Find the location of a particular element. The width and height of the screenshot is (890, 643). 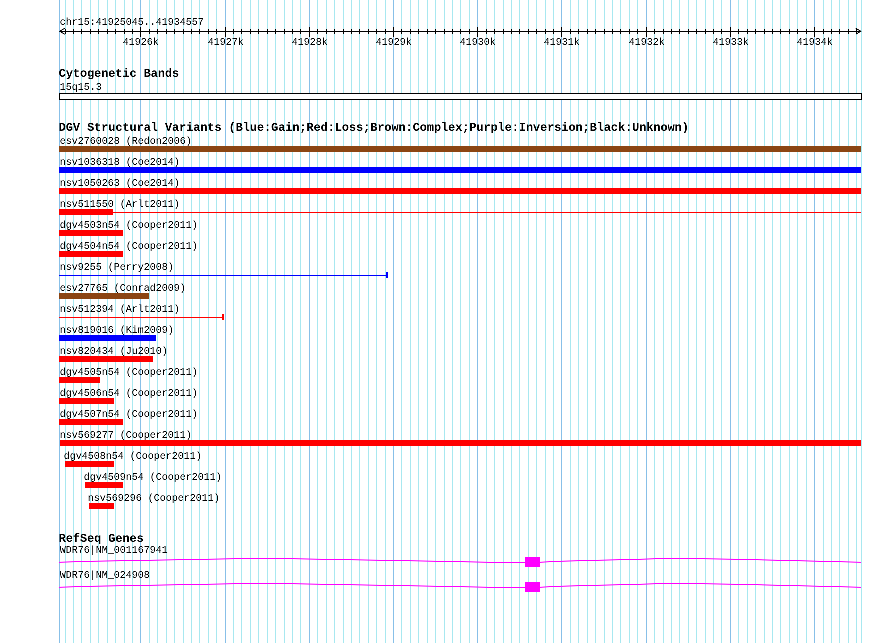

variant-label: nsv569277 (Cooper2011) is located at coordinates (126, 436).